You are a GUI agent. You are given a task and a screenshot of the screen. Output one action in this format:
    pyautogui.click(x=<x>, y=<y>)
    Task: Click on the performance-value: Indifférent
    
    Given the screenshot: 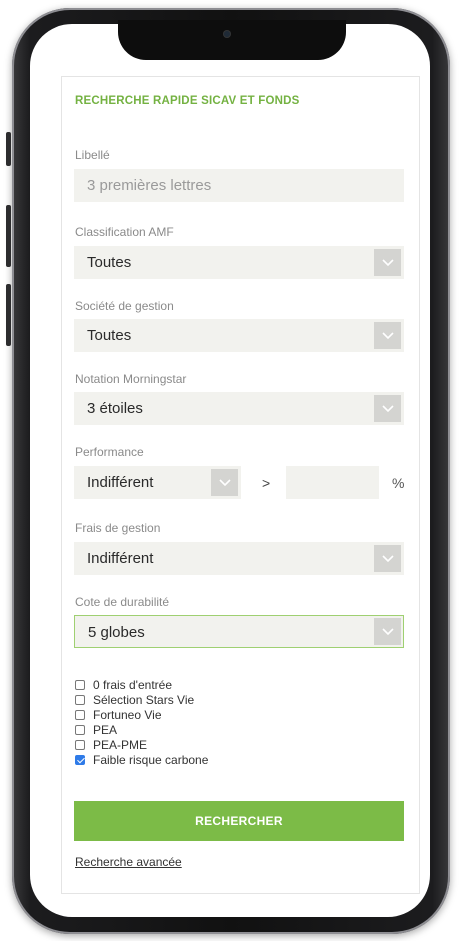 What is the action you would take?
    pyautogui.click(x=120, y=482)
    